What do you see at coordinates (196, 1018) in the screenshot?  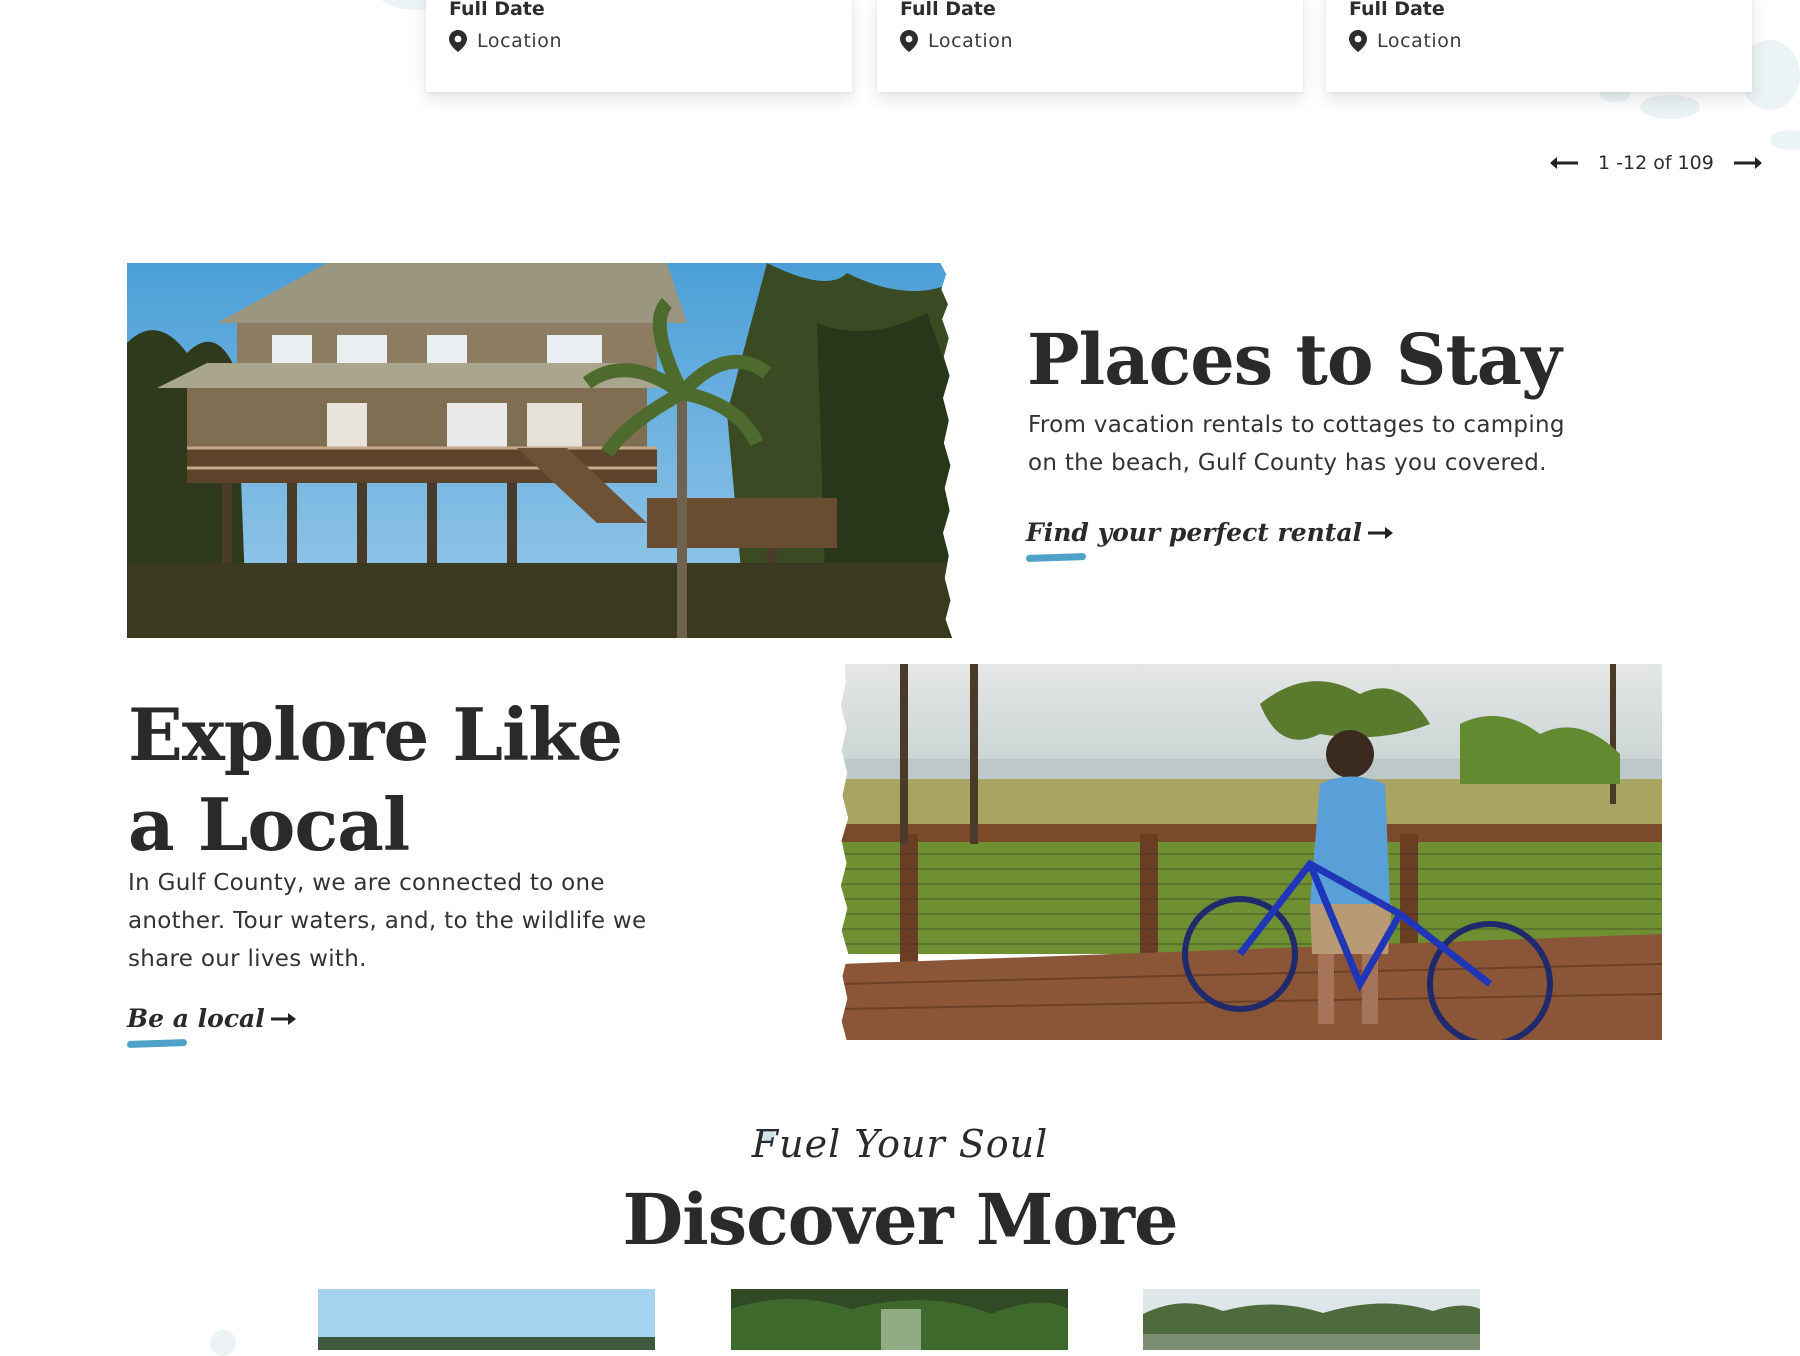 I see `be-a-local-label: Be a local` at bounding box center [196, 1018].